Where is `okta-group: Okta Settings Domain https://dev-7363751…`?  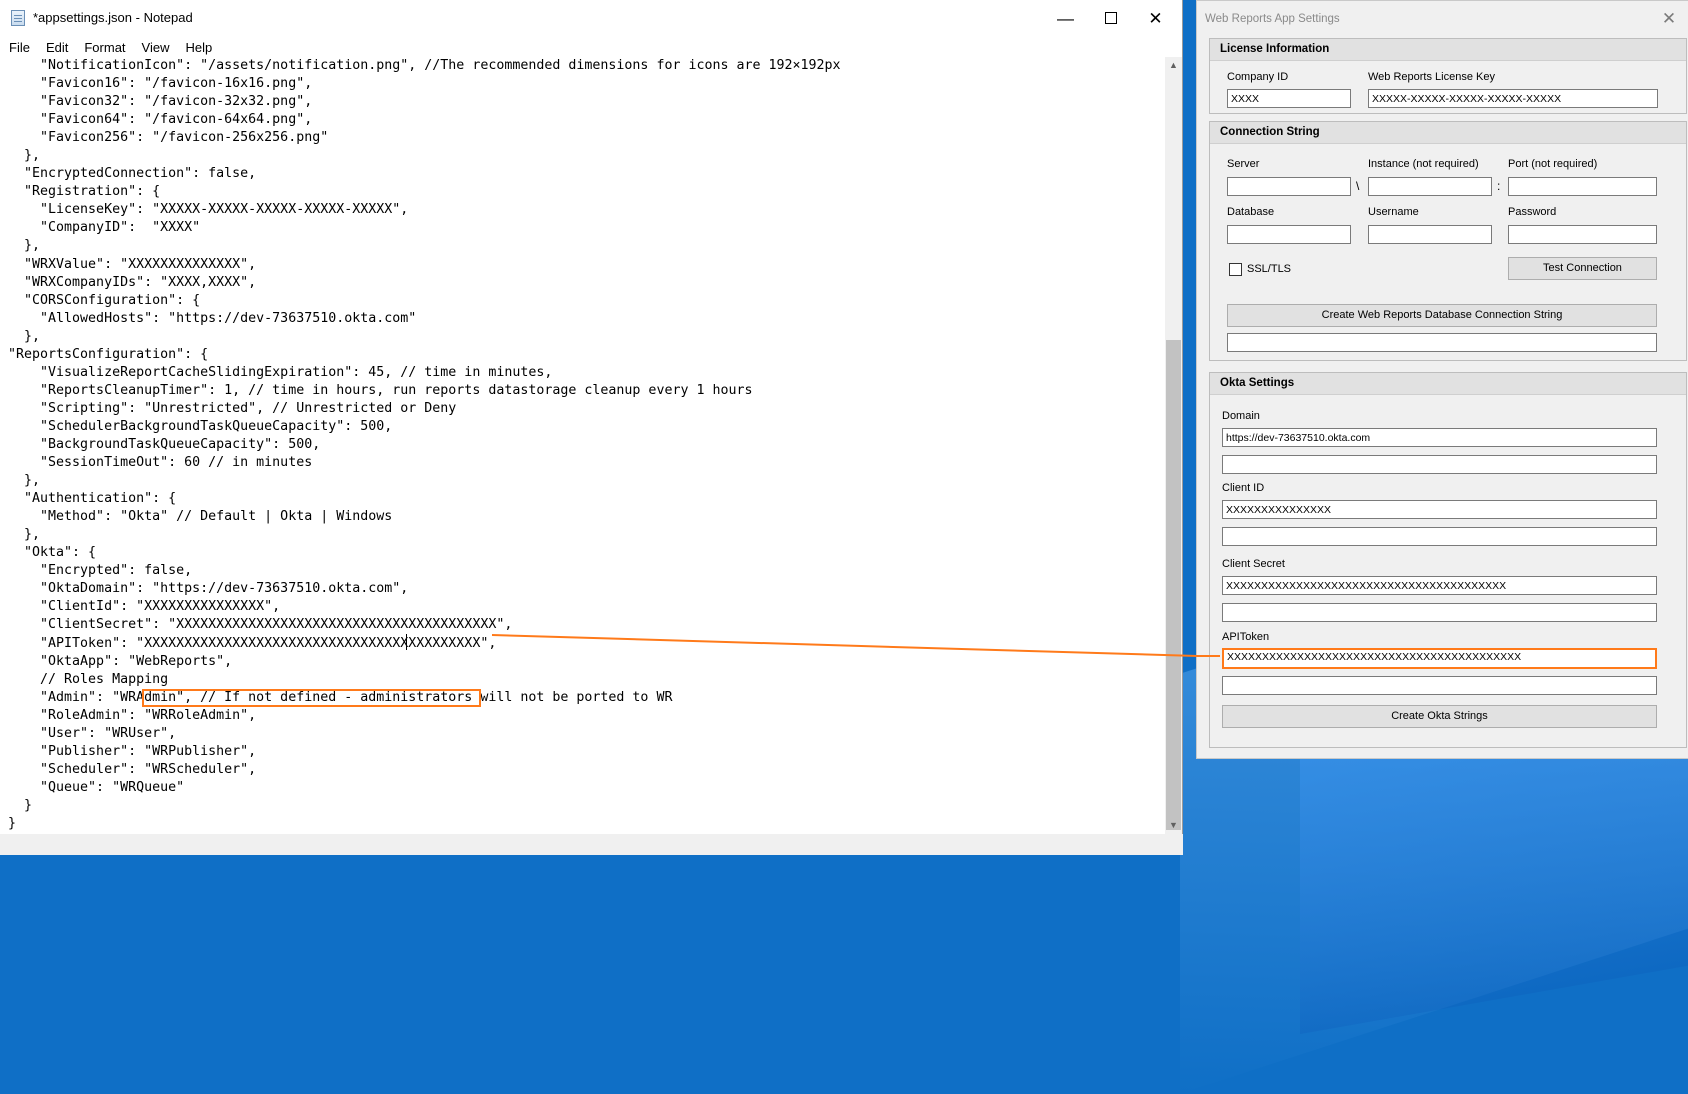
okta-group: Okta Settings Domain https://dev-7363751… is located at coordinates (1448, 560).